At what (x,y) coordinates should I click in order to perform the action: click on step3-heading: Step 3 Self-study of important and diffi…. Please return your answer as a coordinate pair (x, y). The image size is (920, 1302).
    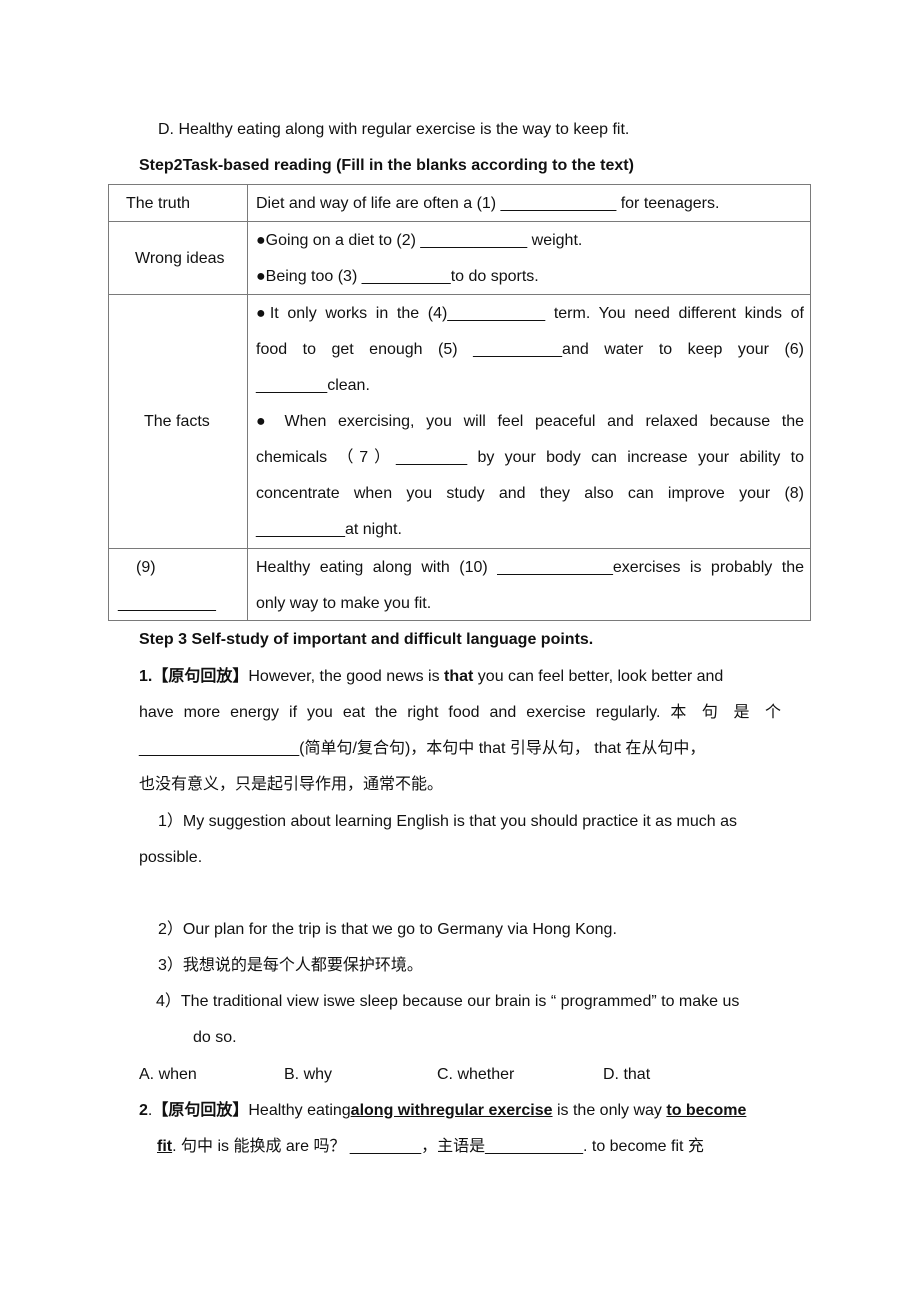
    Looking at the image, I should click on (366, 639).